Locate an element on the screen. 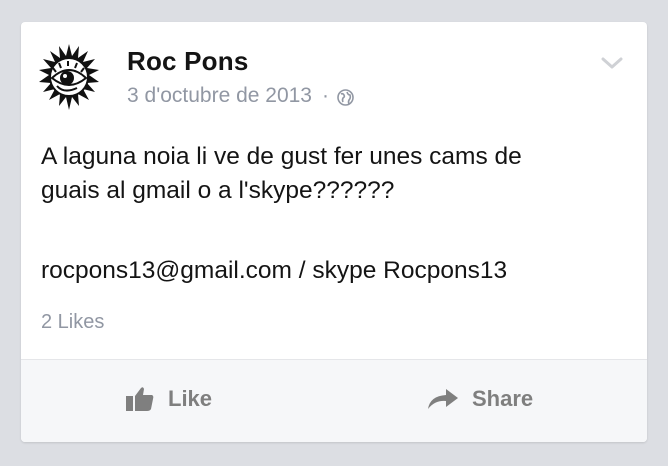  likes-count: 2 Likes is located at coordinates (72, 322).